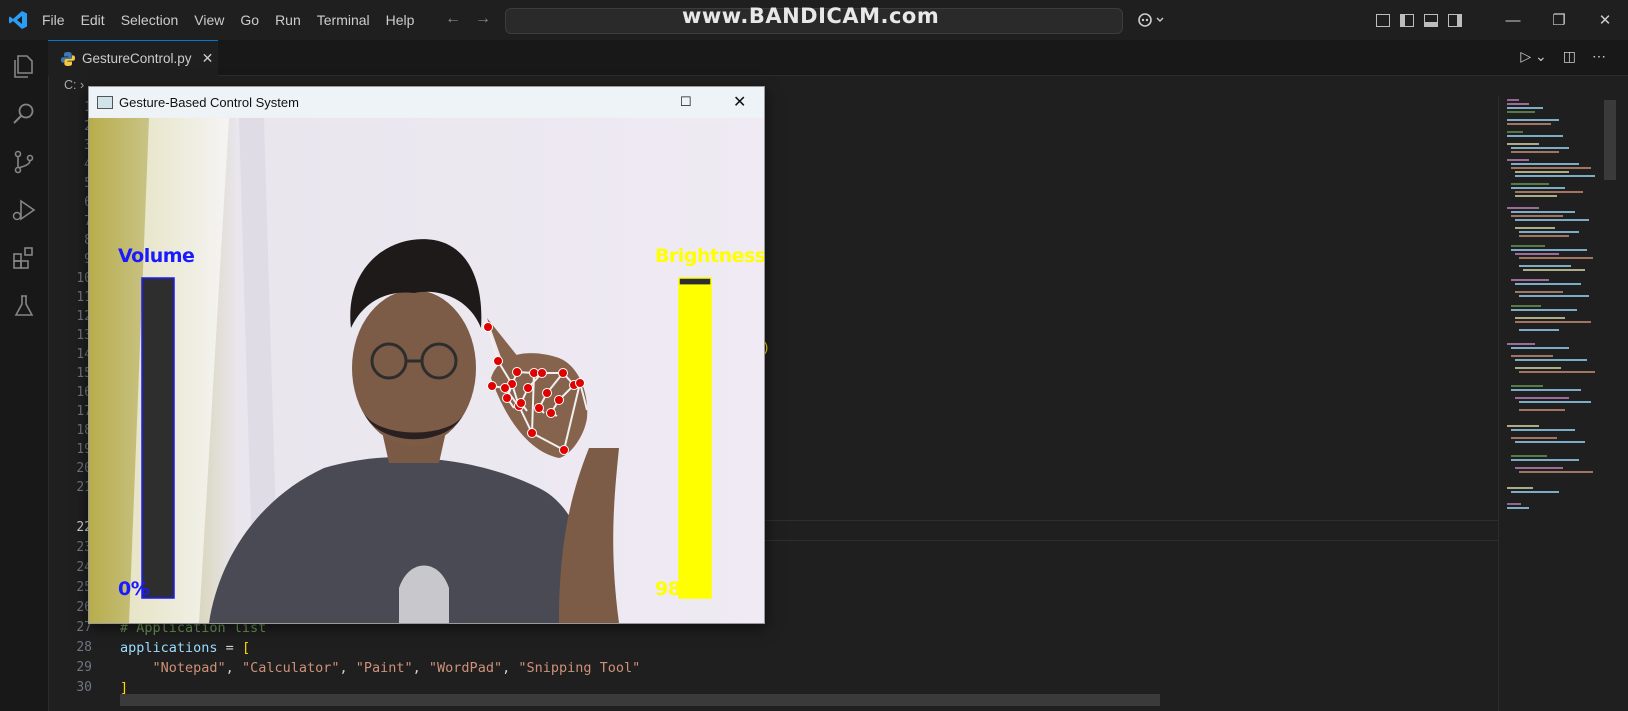  What do you see at coordinates (677, 589) in the screenshot?
I see `brightness-value: 98%` at bounding box center [677, 589].